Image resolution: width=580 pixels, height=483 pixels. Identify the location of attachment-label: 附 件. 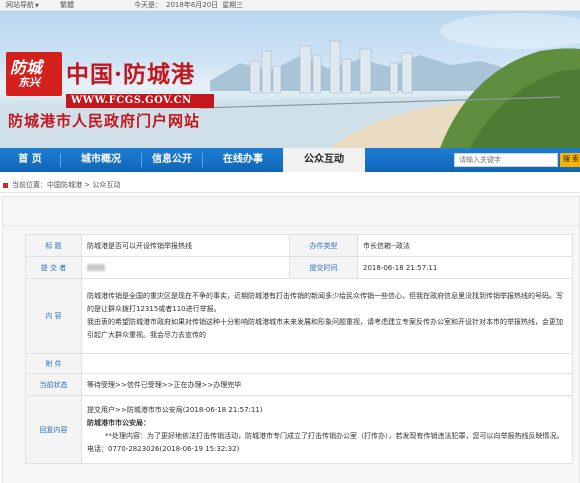
(53, 363).